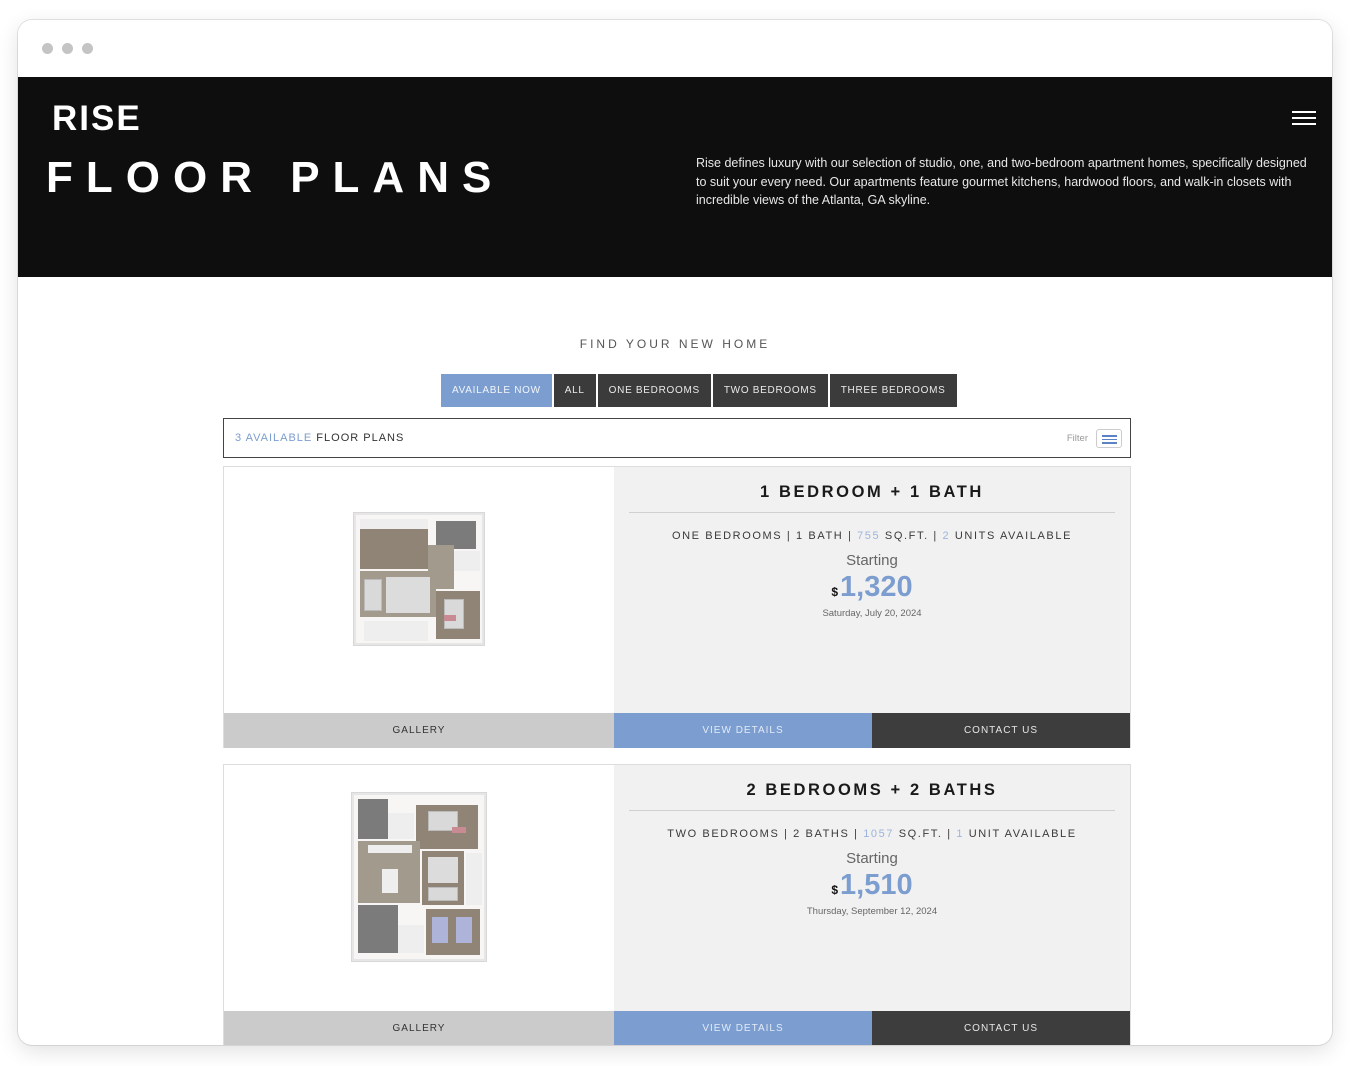 This screenshot has height=1066, width=1350. Describe the element at coordinates (654, 390) in the screenshot. I see `tab-one-bedrooms: ONE BEDROOMS` at that location.